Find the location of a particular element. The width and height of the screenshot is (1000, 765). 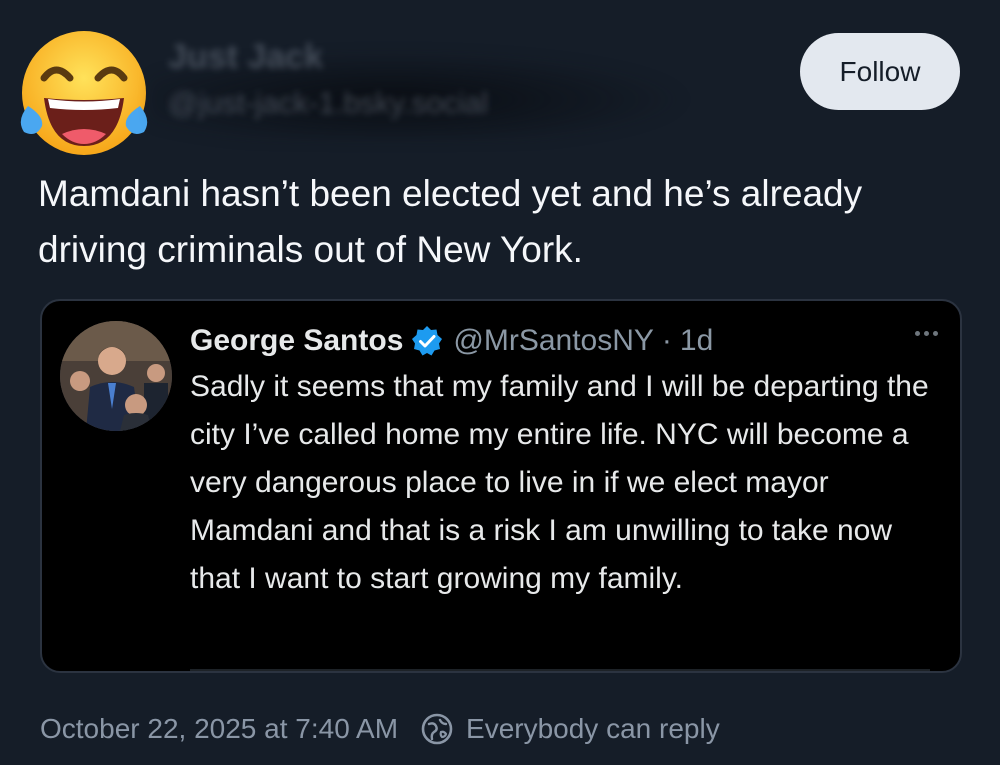

author-avatar is located at coordinates (84, 93).